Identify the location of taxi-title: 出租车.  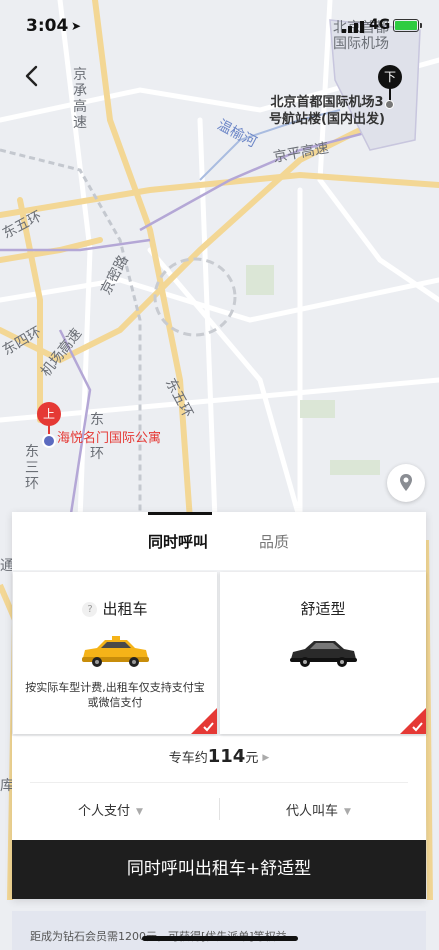
(125, 609).